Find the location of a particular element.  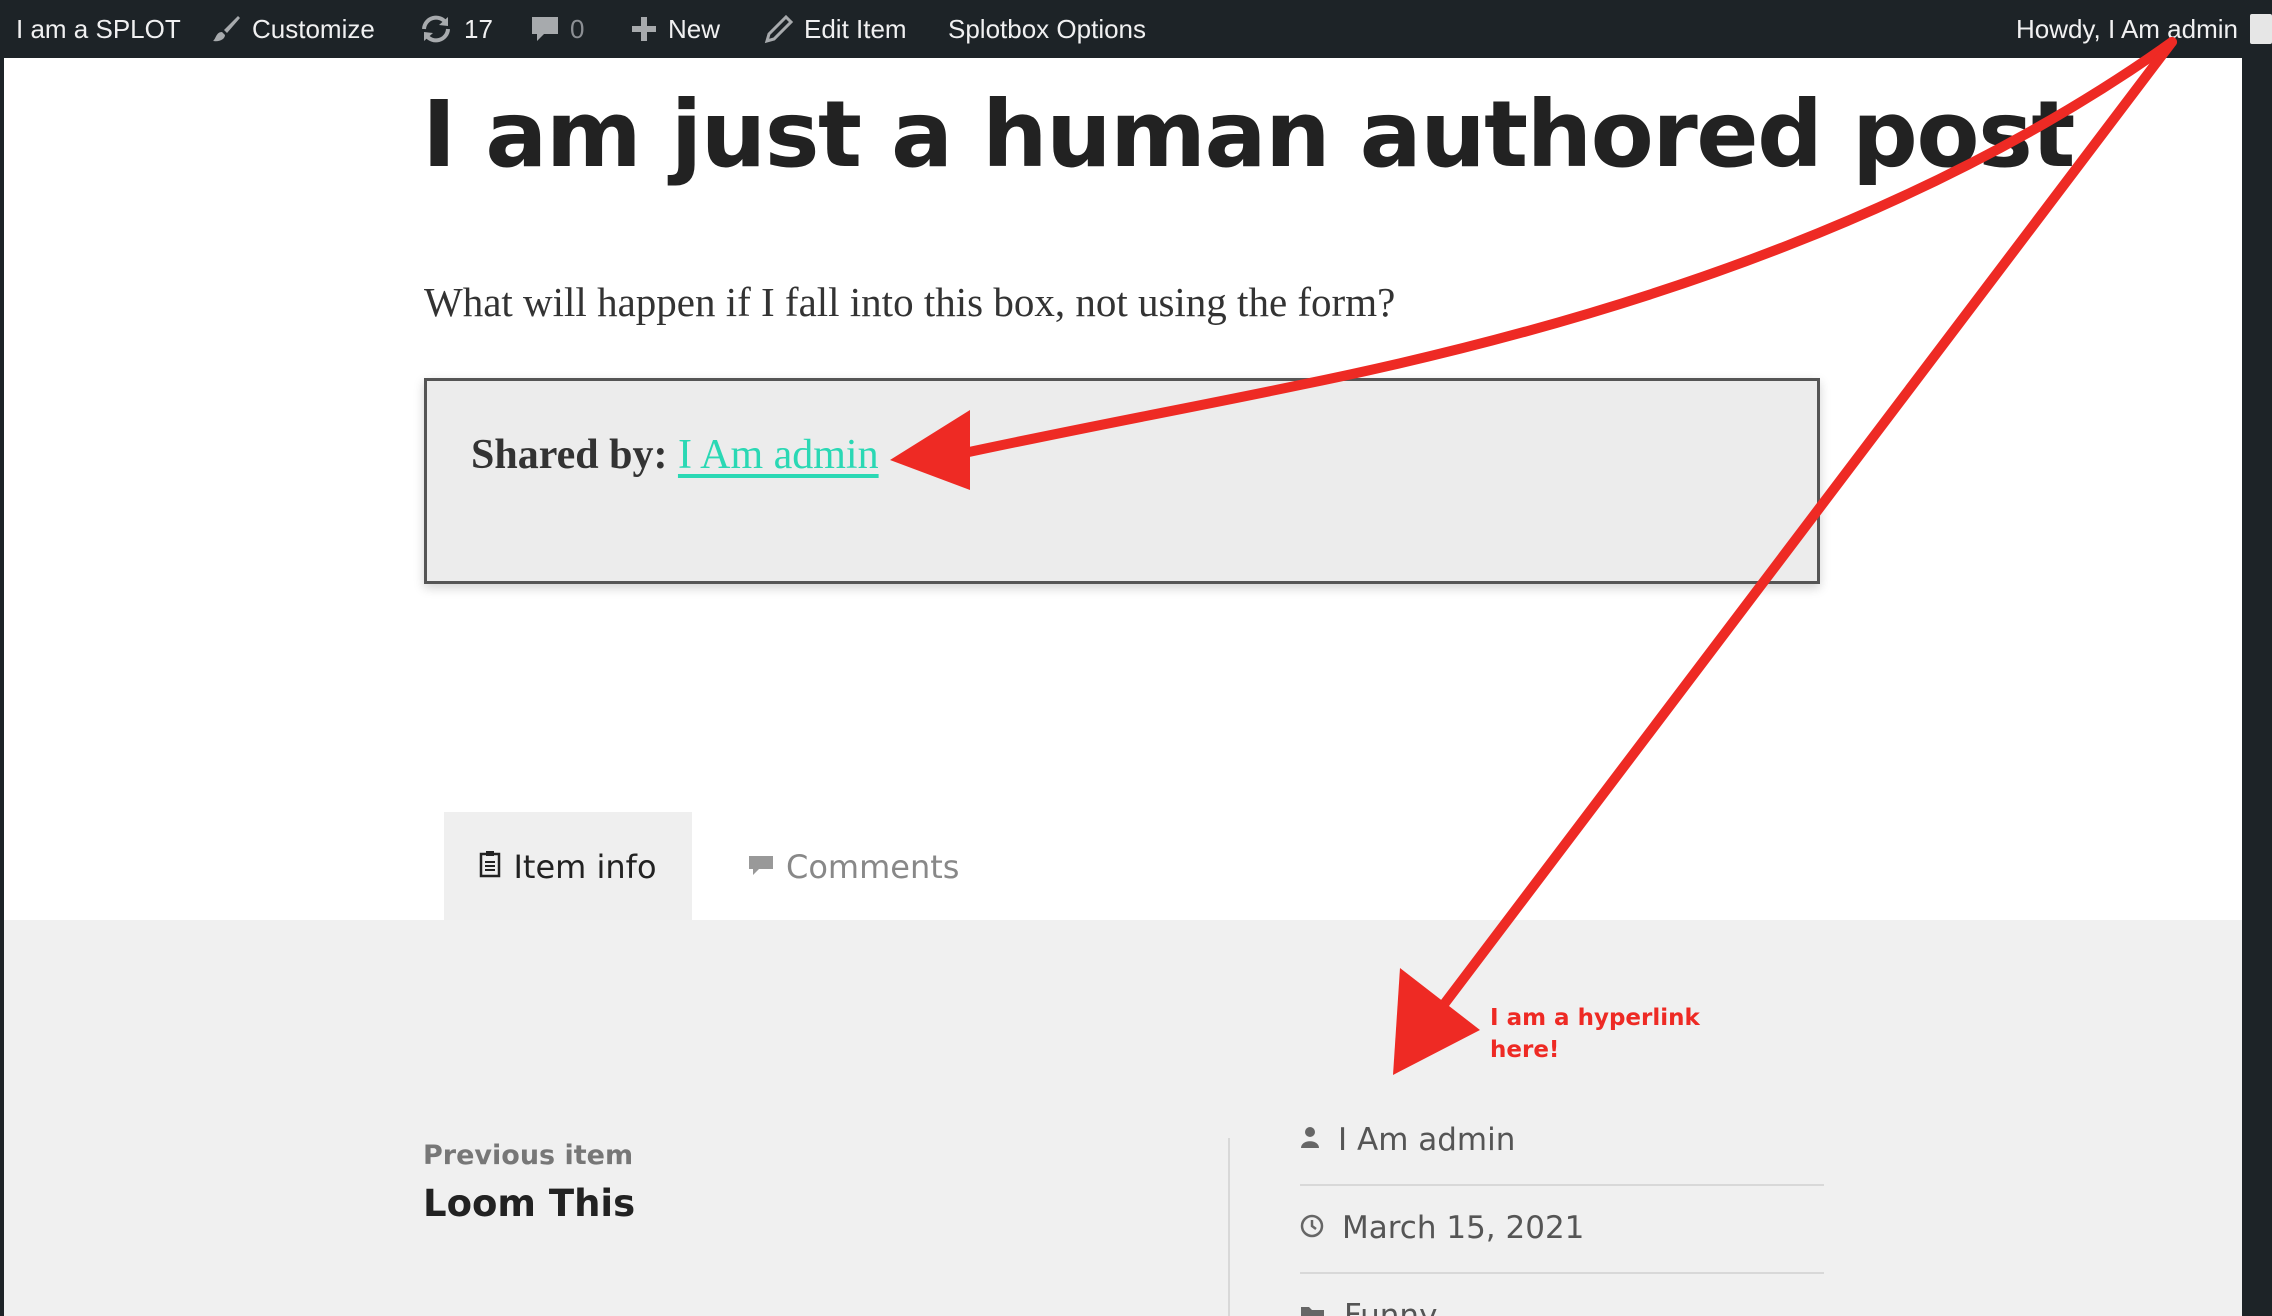

pencil-icon is located at coordinates (779, 29).